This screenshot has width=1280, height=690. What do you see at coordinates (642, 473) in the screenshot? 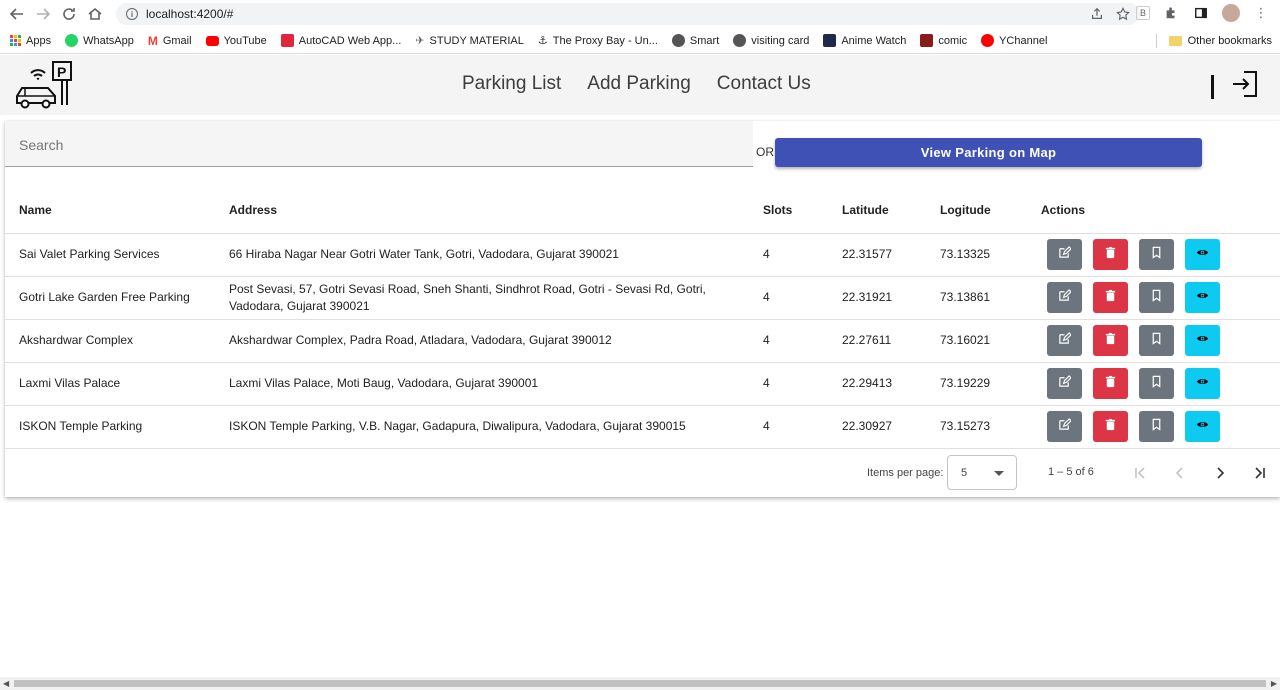
I see `paginator: Items per page: 5 1 – 5 of 6` at bounding box center [642, 473].